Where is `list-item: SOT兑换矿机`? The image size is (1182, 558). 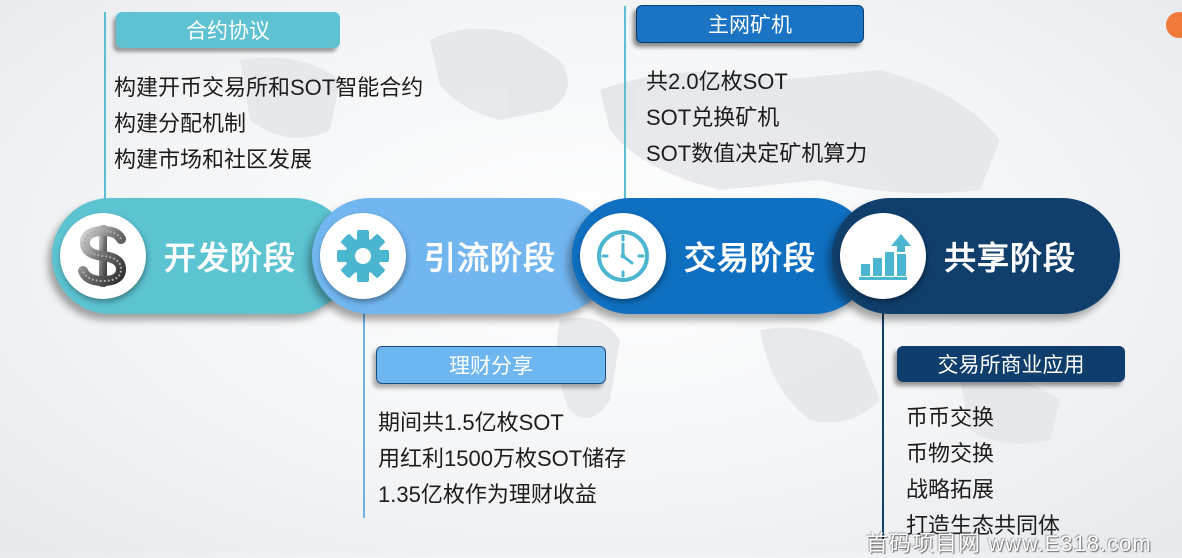 list-item: SOT兑换矿机 is located at coordinates (713, 117).